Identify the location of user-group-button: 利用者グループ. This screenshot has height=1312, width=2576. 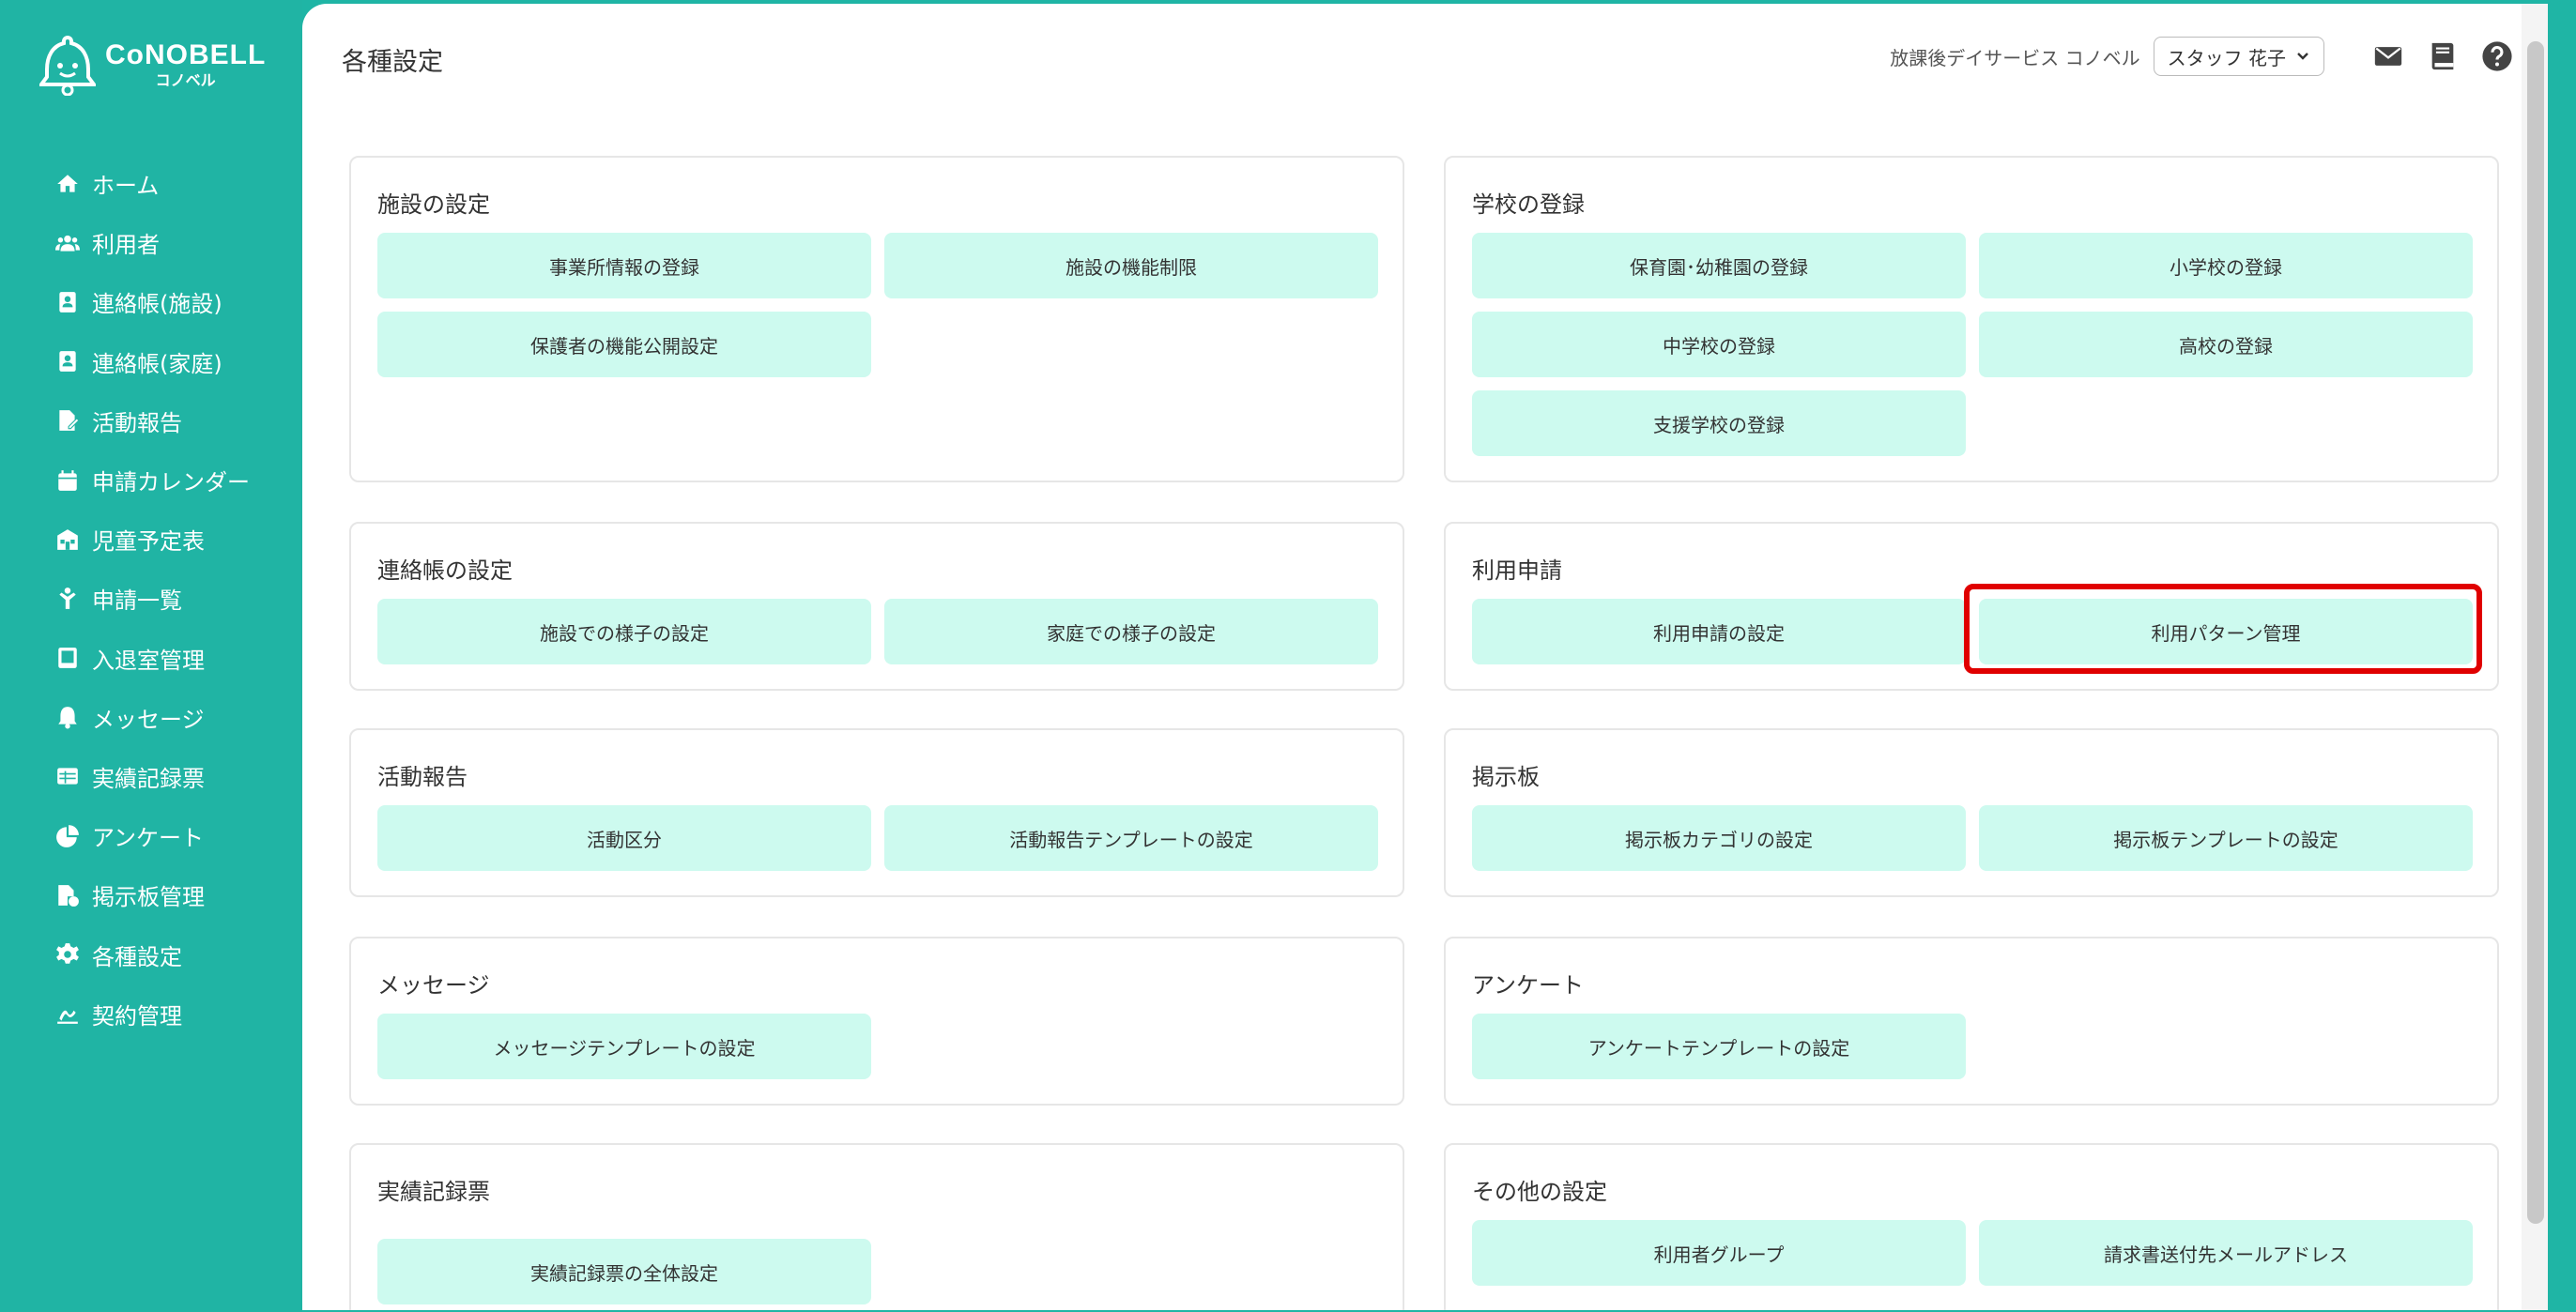
(1719, 1253).